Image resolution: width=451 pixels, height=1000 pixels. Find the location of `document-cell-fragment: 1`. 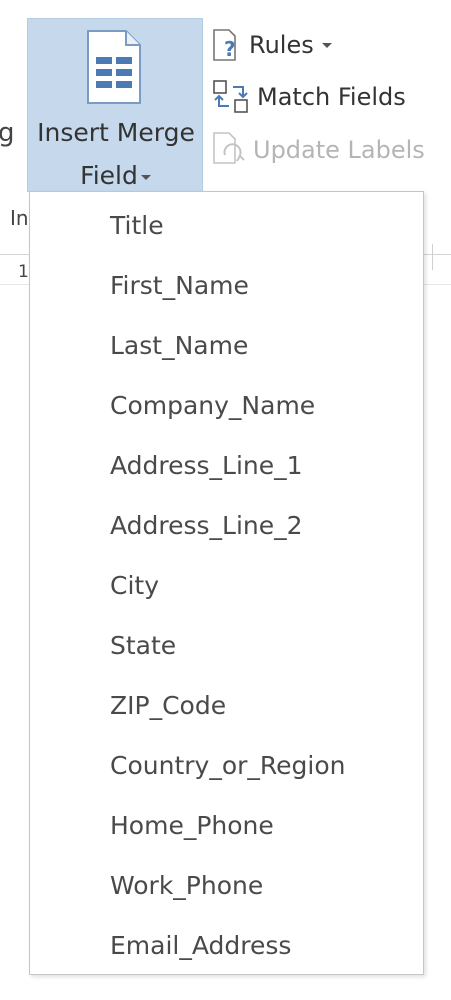

document-cell-fragment: 1 is located at coordinates (23, 272).